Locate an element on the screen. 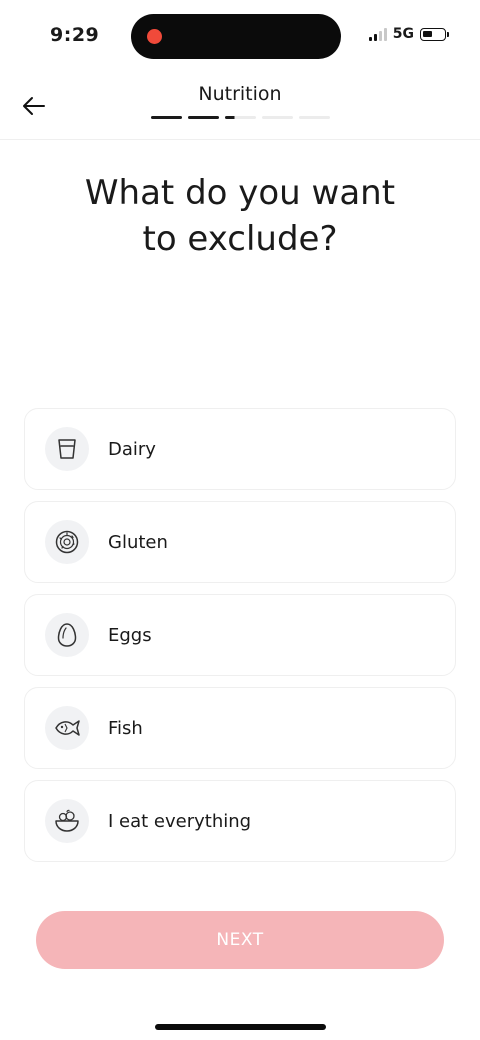 Image resolution: width=480 pixels, height=1040 pixels. network-type: 5G is located at coordinates (403, 34).